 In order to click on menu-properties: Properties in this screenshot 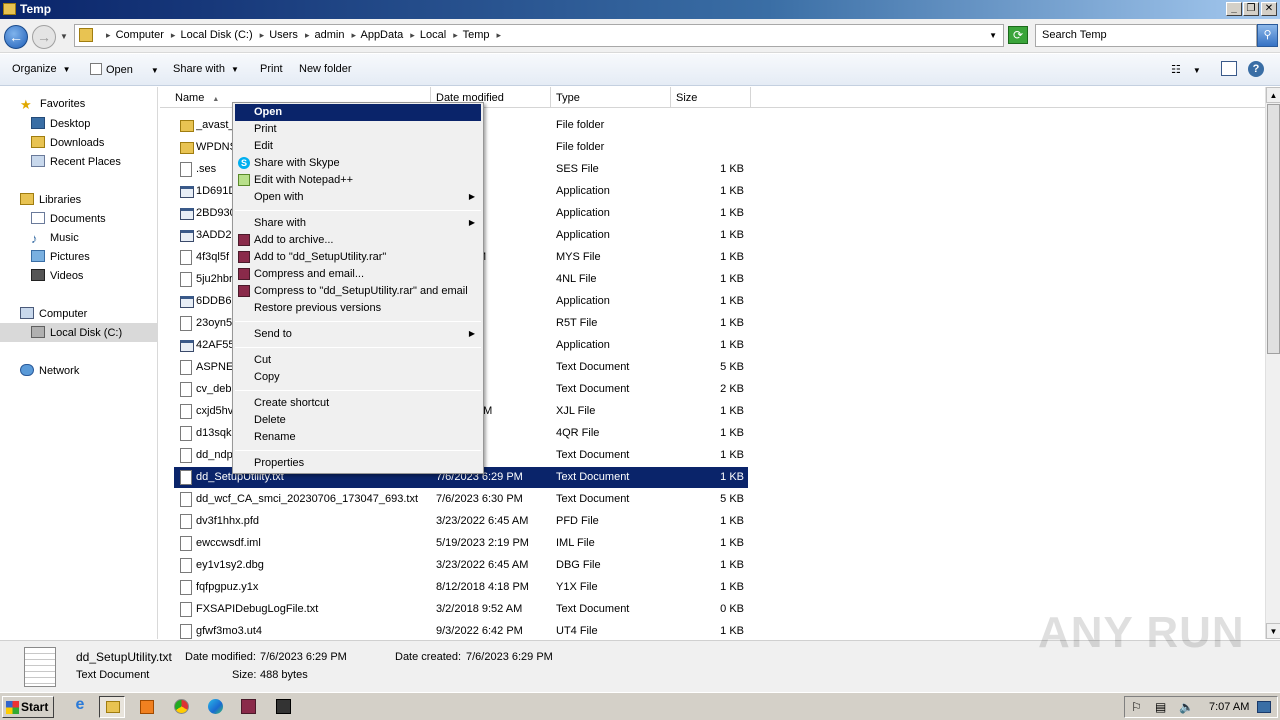, I will do `click(358, 463)`.